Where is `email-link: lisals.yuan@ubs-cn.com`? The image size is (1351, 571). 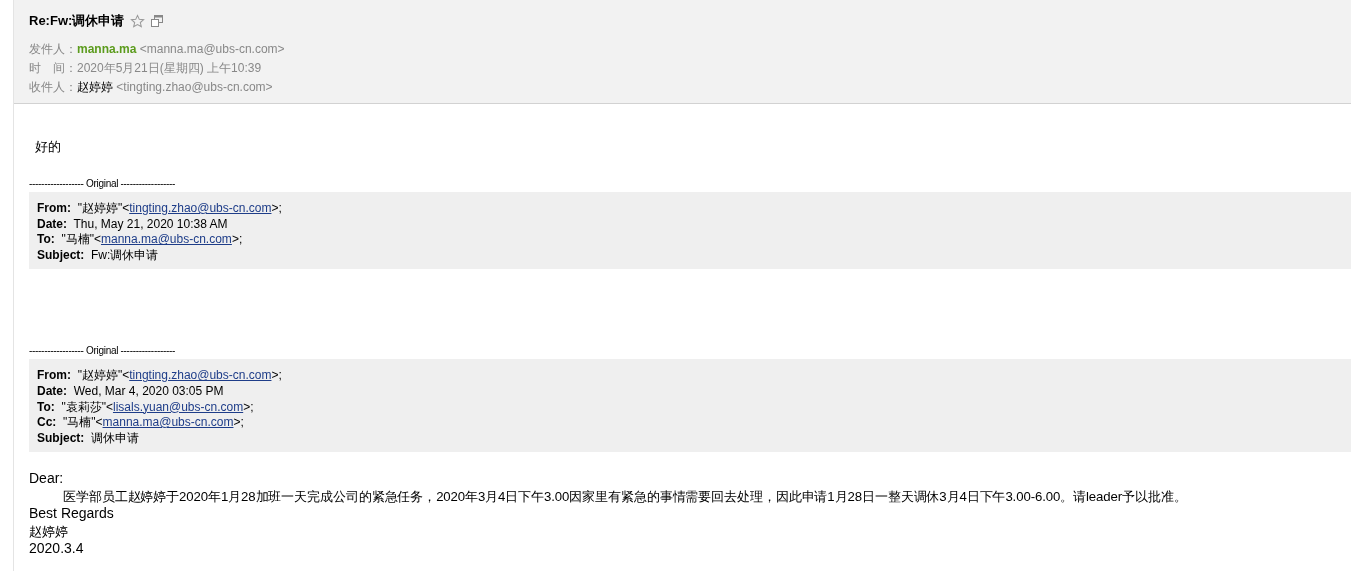 email-link: lisals.yuan@ubs-cn.com is located at coordinates (178, 406).